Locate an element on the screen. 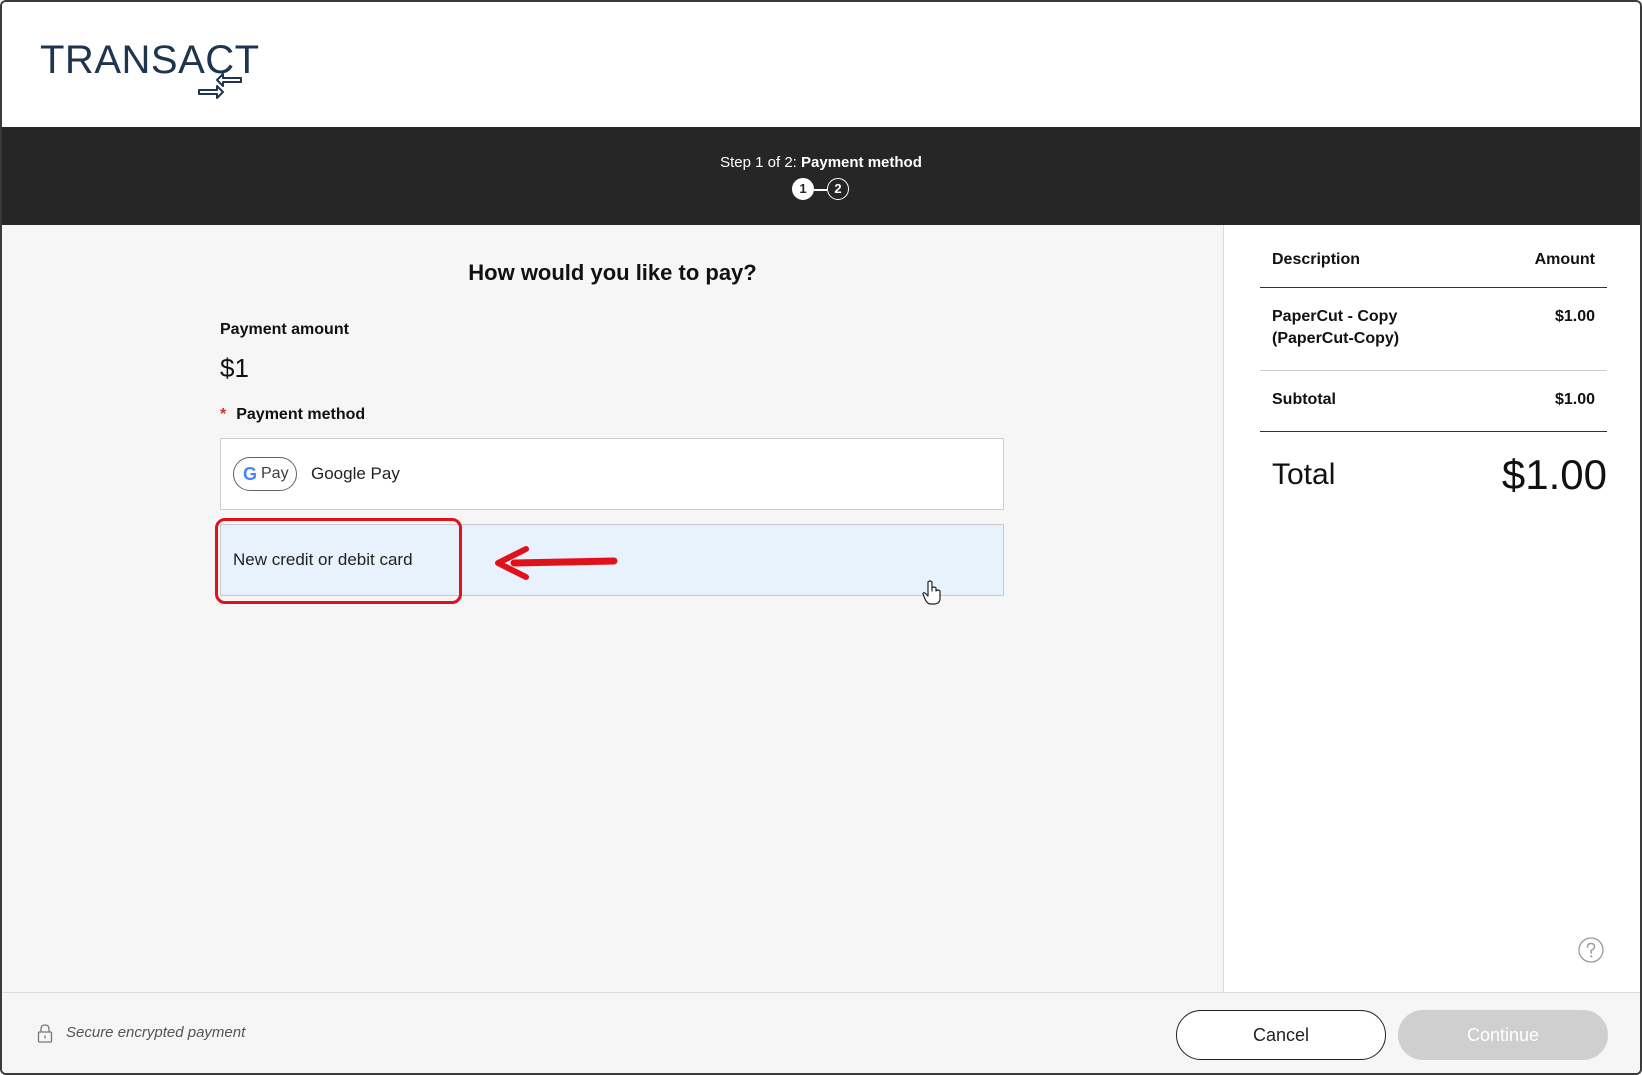 This screenshot has height=1075, width=1642. footer: Secure encrypted payment Cancel Continue is located at coordinates (821, 1032).